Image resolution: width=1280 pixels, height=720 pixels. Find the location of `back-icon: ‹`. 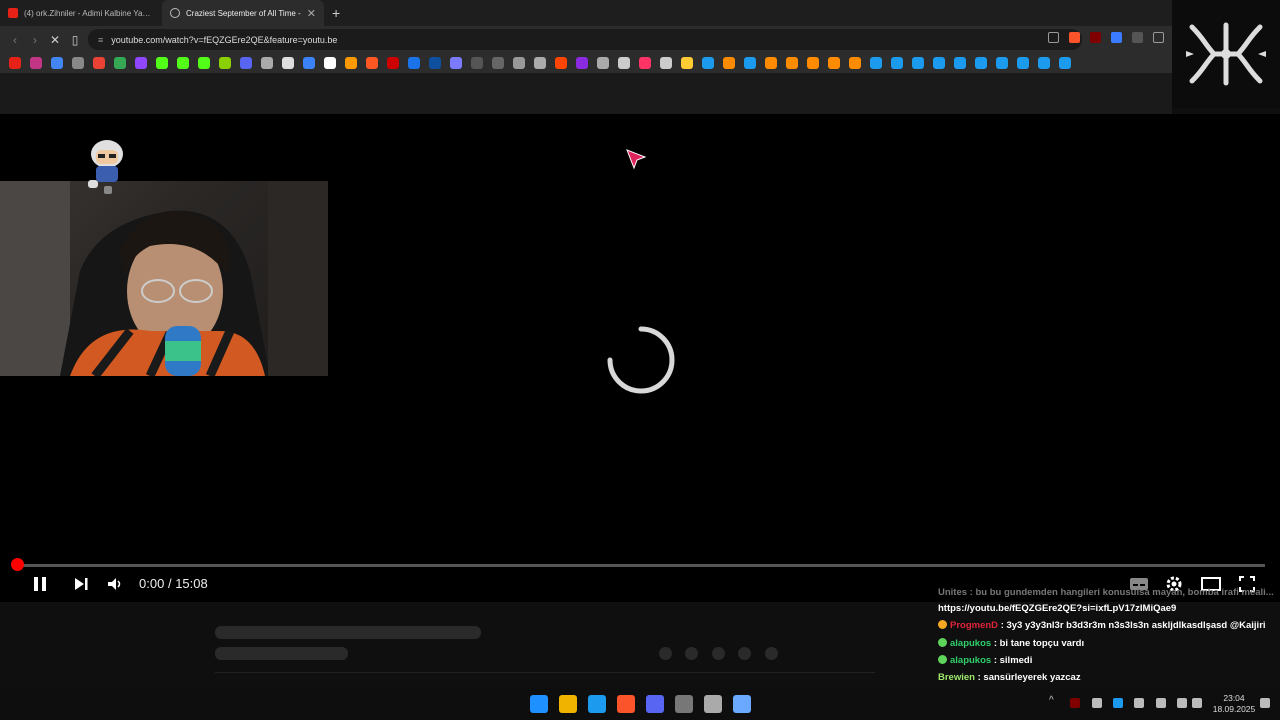

back-icon: ‹ is located at coordinates (15, 40).